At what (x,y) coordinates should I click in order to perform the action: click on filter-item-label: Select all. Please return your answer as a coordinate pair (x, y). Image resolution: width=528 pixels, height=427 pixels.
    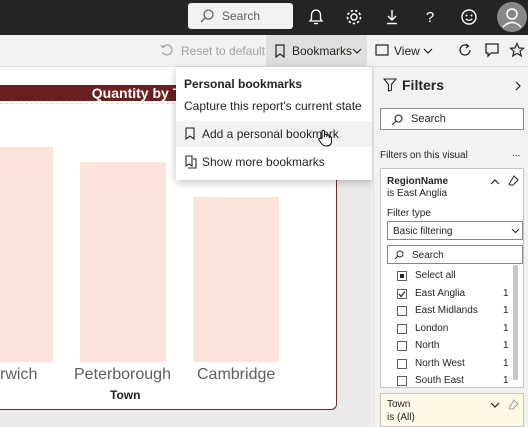
    Looking at the image, I should click on (435, 275).